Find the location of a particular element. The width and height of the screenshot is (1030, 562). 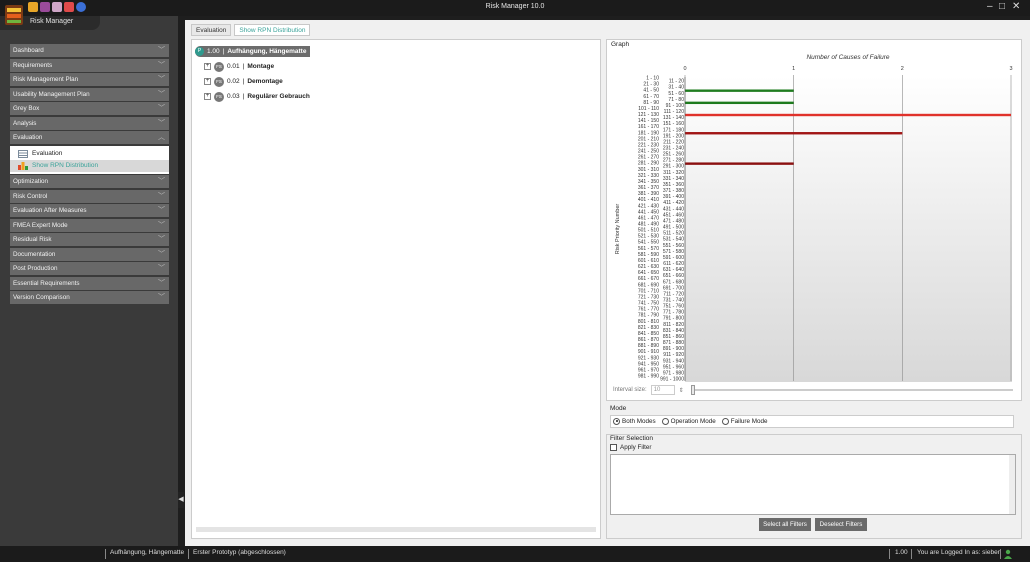

heart-icon is located at coordinates (69, 7).